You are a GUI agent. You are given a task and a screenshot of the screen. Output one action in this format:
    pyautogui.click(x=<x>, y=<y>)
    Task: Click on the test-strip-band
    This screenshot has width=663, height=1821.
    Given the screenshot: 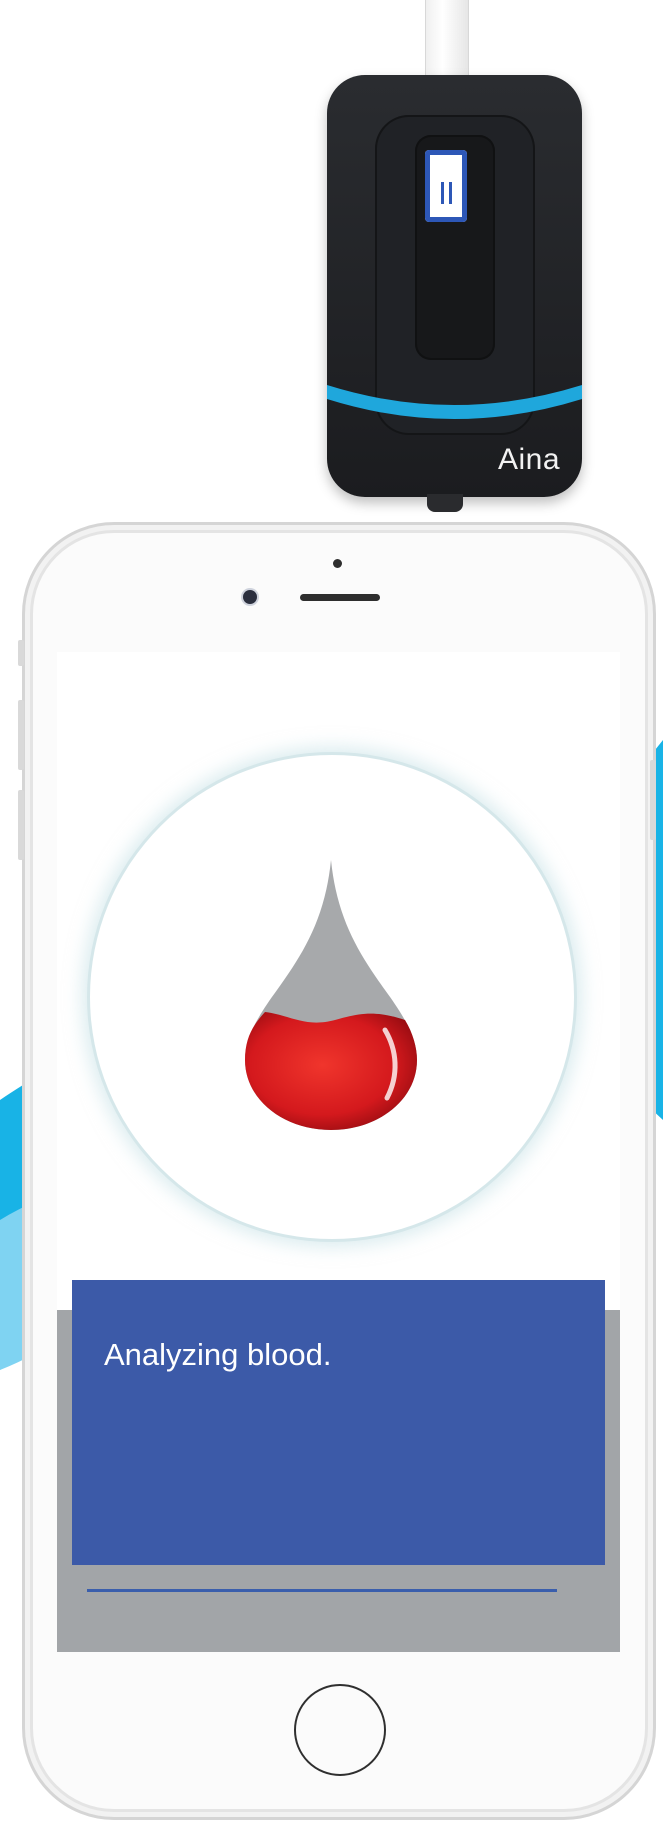 What is the action you would take?
    pyautogui.click(x=446, y=186)
    